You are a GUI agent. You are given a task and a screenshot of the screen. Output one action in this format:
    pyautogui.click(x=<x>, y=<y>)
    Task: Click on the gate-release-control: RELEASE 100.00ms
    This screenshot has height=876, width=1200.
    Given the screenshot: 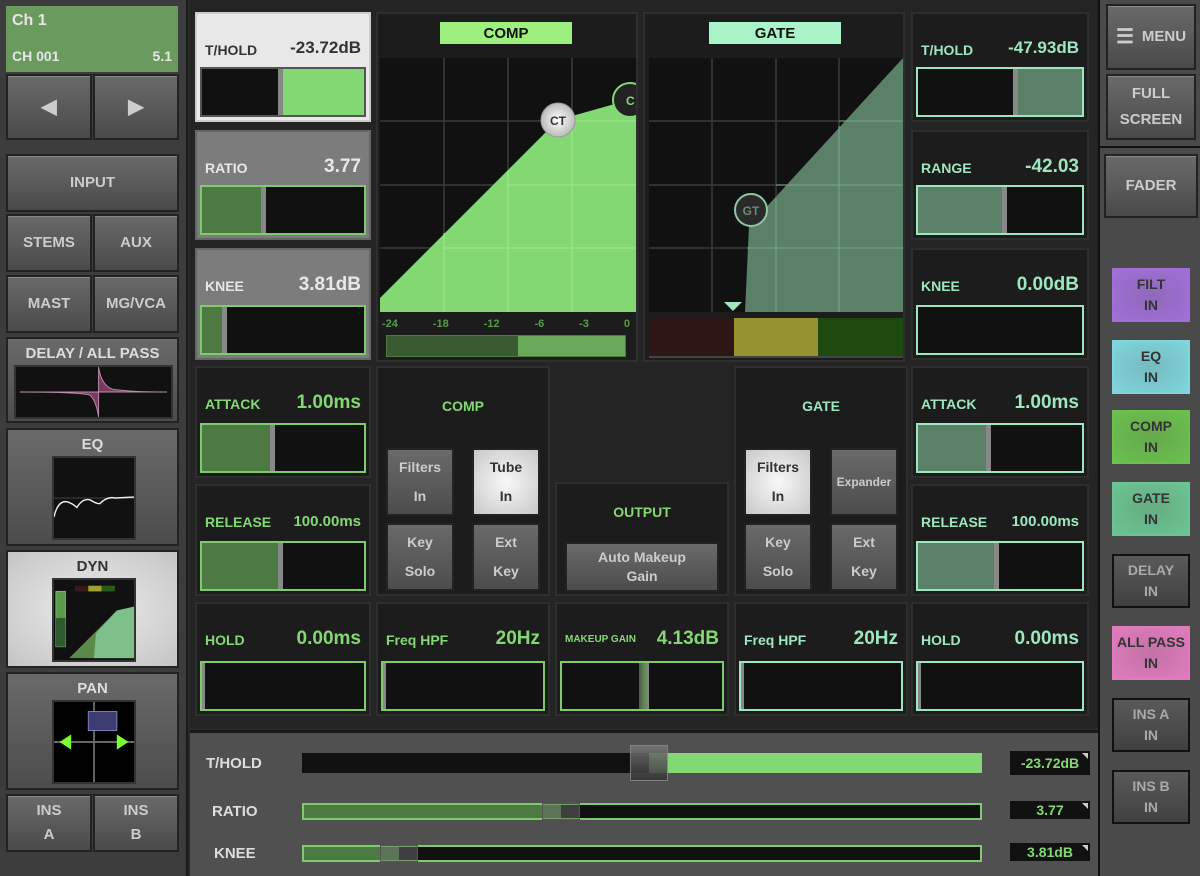 What is the action you would take?
    pyautogui.click(x=1000, y=540)
    